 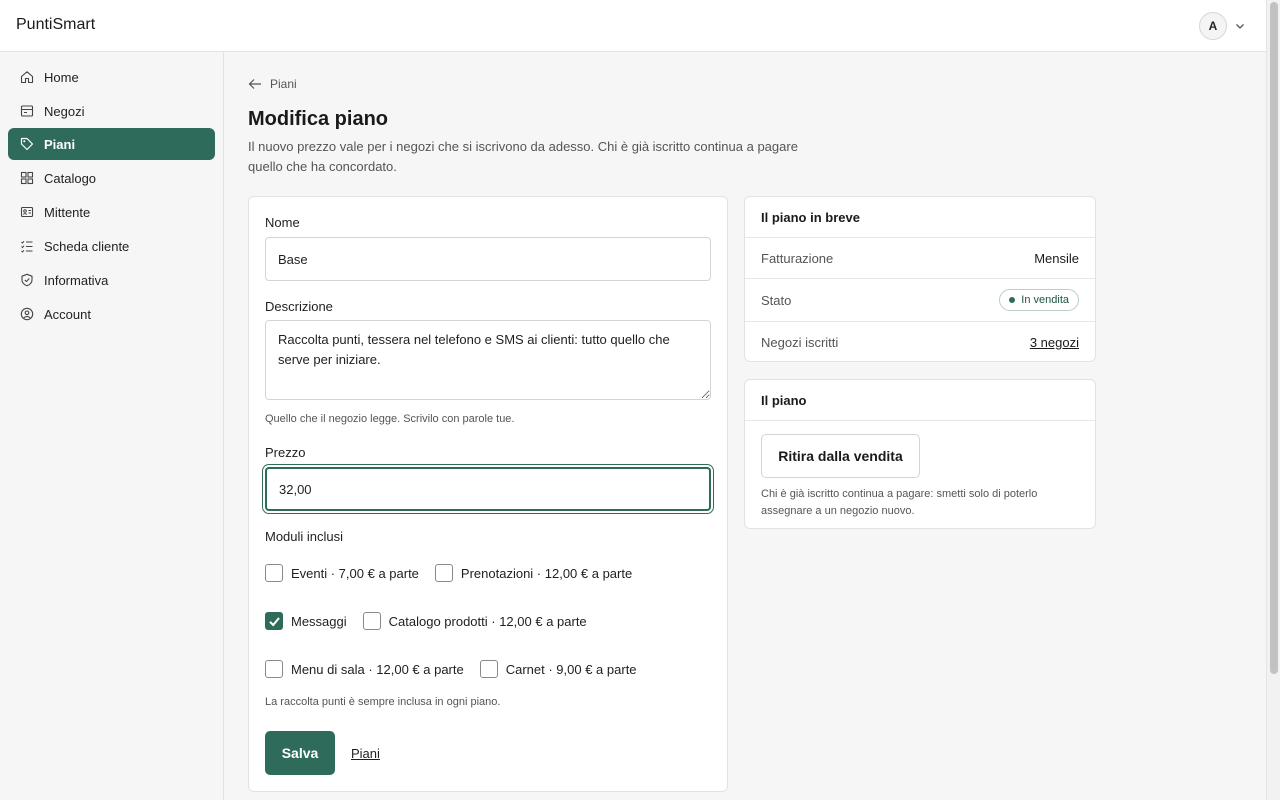 I want to click on module-label: Messaggi, so click(x=319, y=621).